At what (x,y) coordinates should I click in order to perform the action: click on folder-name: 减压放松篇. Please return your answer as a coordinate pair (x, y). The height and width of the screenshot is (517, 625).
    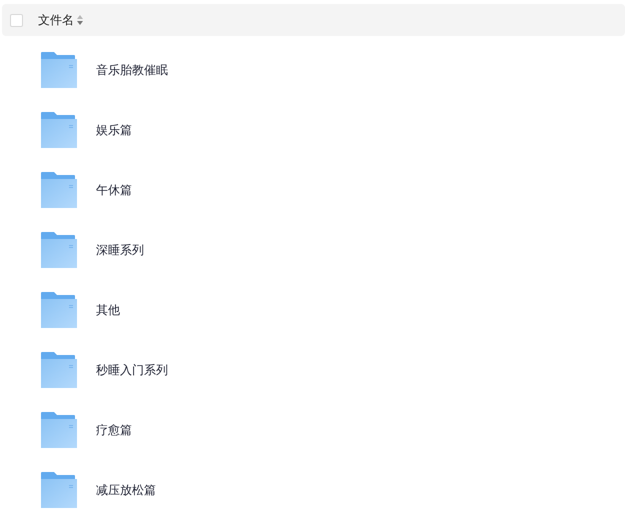
    Looking at the image, I should click on (126, 490).